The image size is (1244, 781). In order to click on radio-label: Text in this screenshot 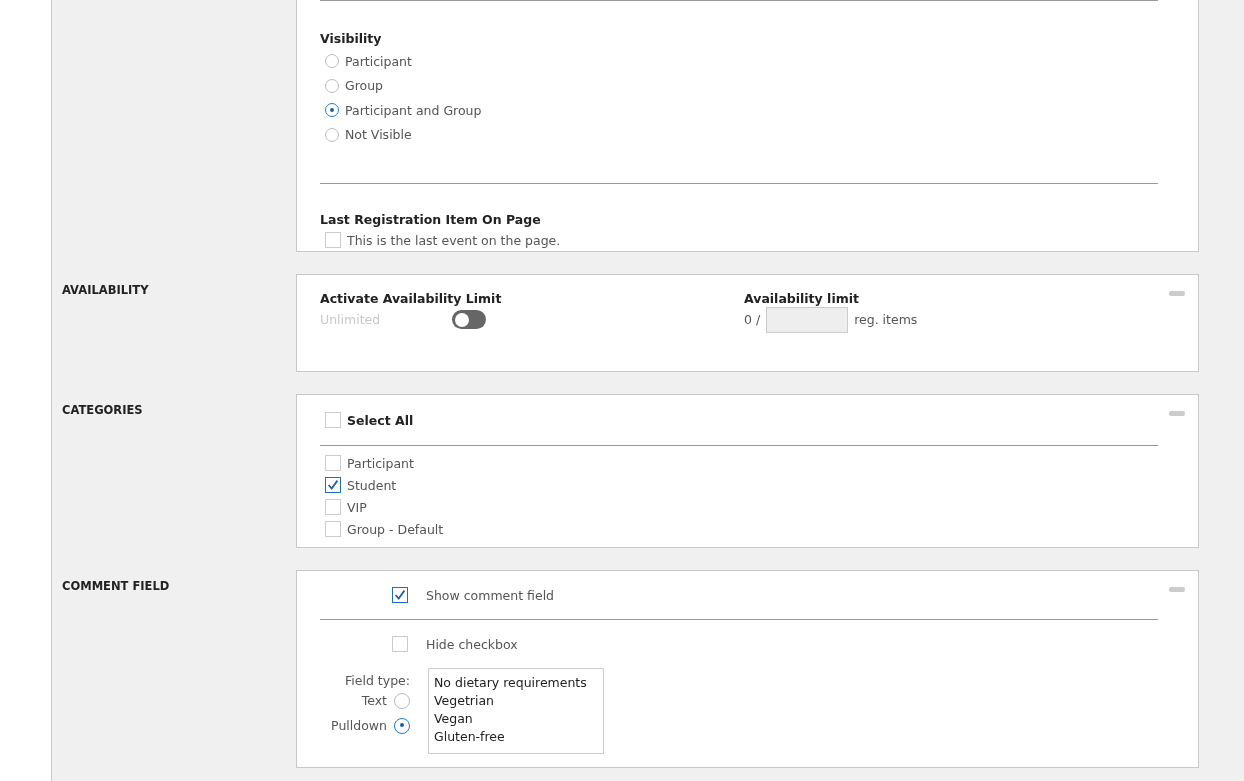, I will do `click(374, 700)`.